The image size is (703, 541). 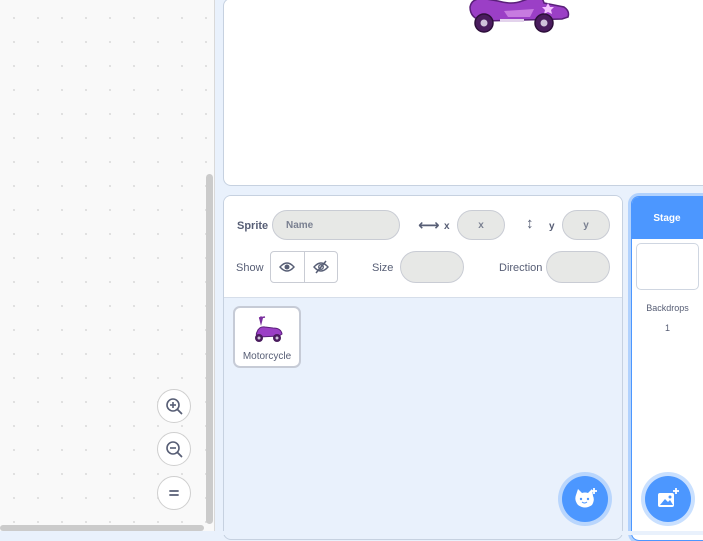 I want to click on size-input, so click(x=432, y=267).